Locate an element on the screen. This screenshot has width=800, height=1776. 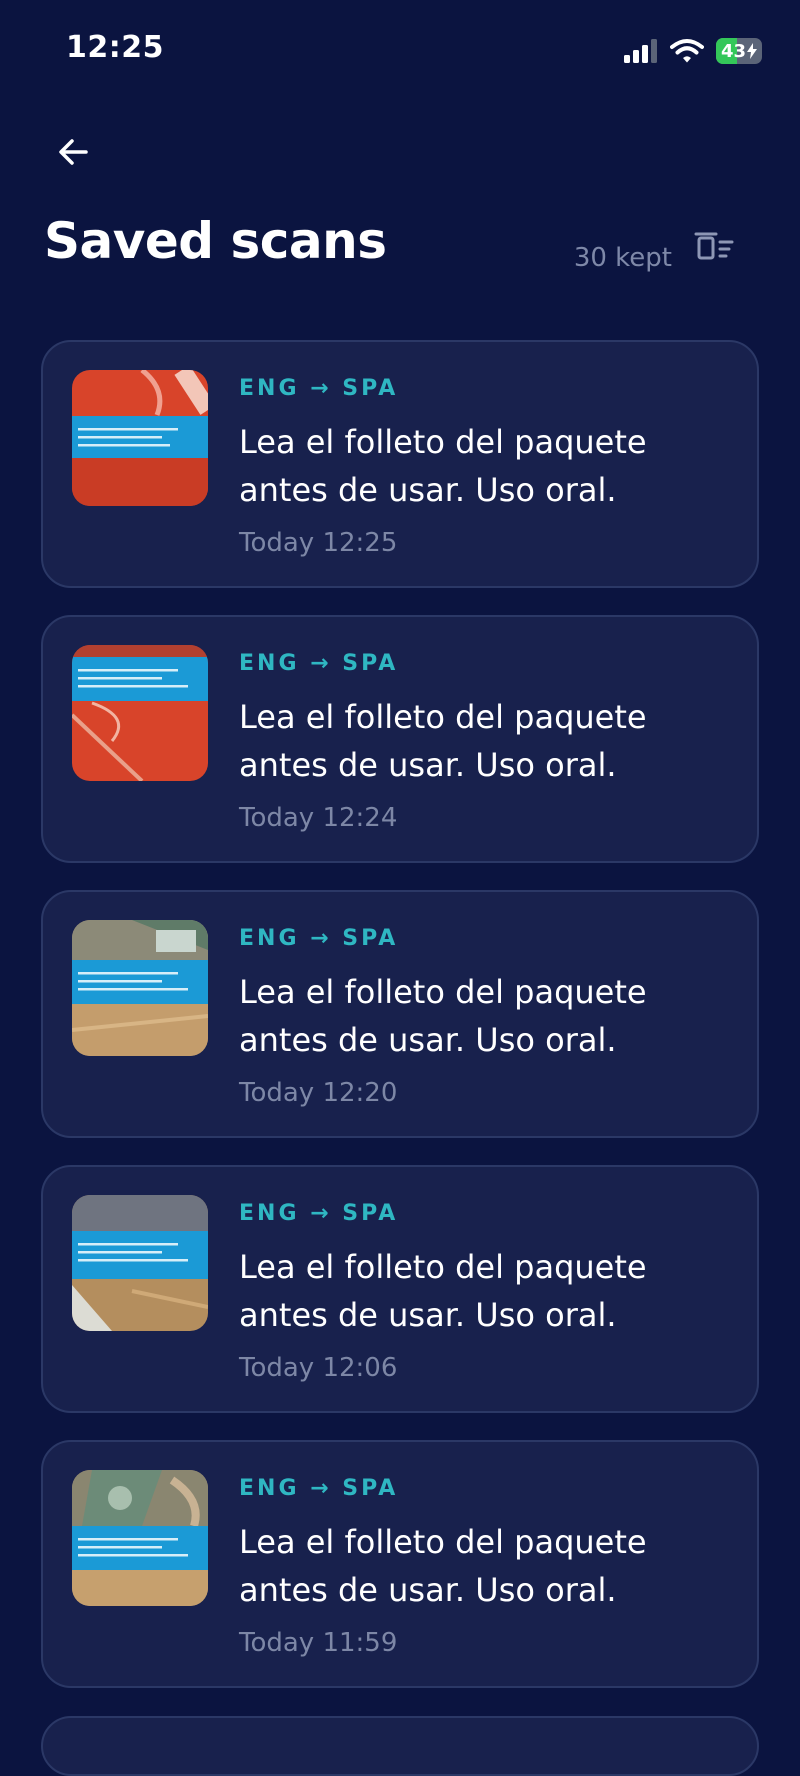
scan-timestamp: Today 11:59 is located at coordinates (318, 1643).